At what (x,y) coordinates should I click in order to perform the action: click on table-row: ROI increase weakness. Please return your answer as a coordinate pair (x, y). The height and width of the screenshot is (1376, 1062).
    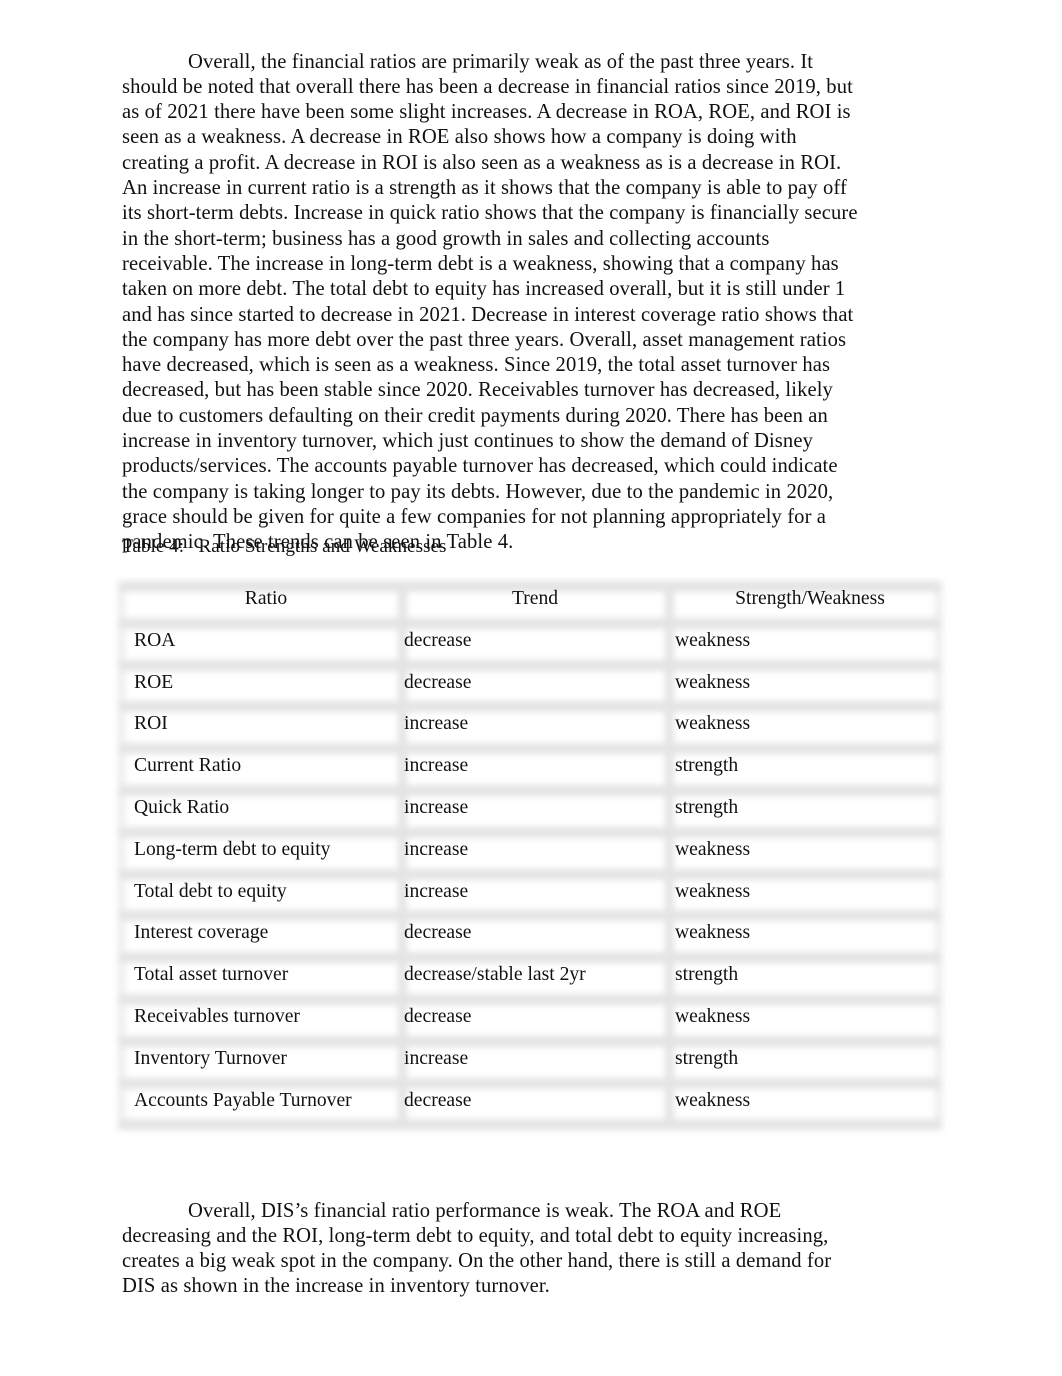
    Looking at the image, I should click on (530, 724).